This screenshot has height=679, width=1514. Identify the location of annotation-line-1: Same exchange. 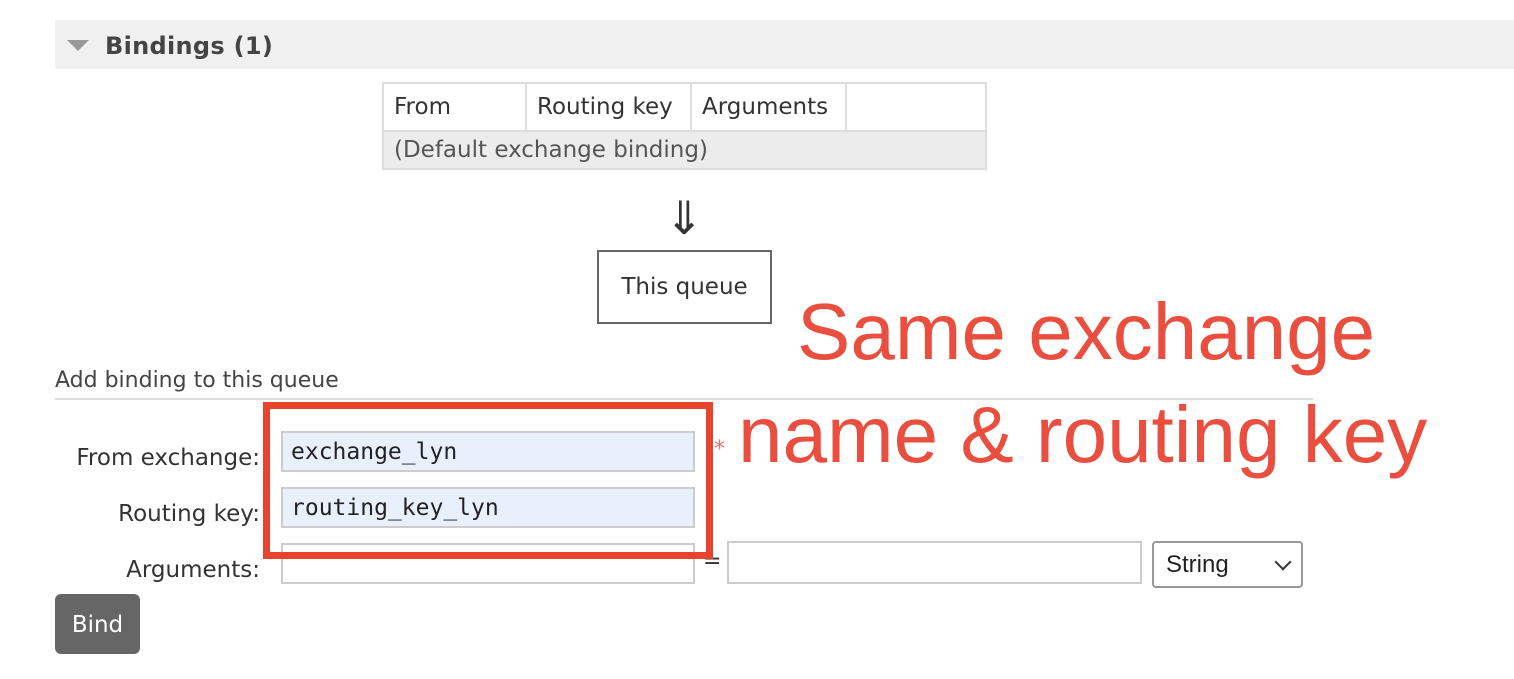
(1086, 331).